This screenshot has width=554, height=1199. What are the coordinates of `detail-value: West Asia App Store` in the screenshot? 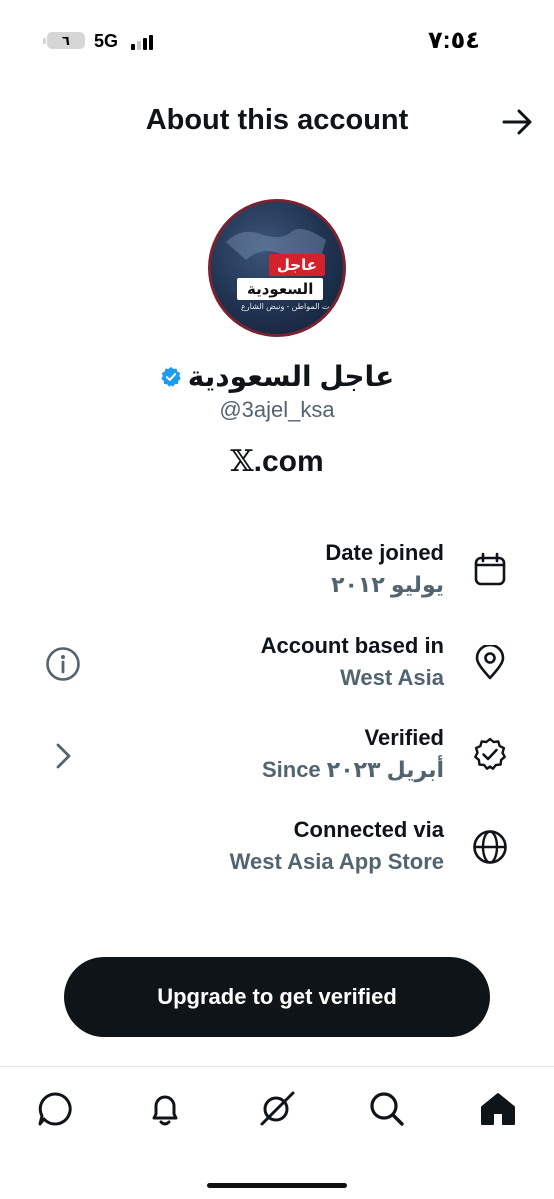 It's located at (336, 861).